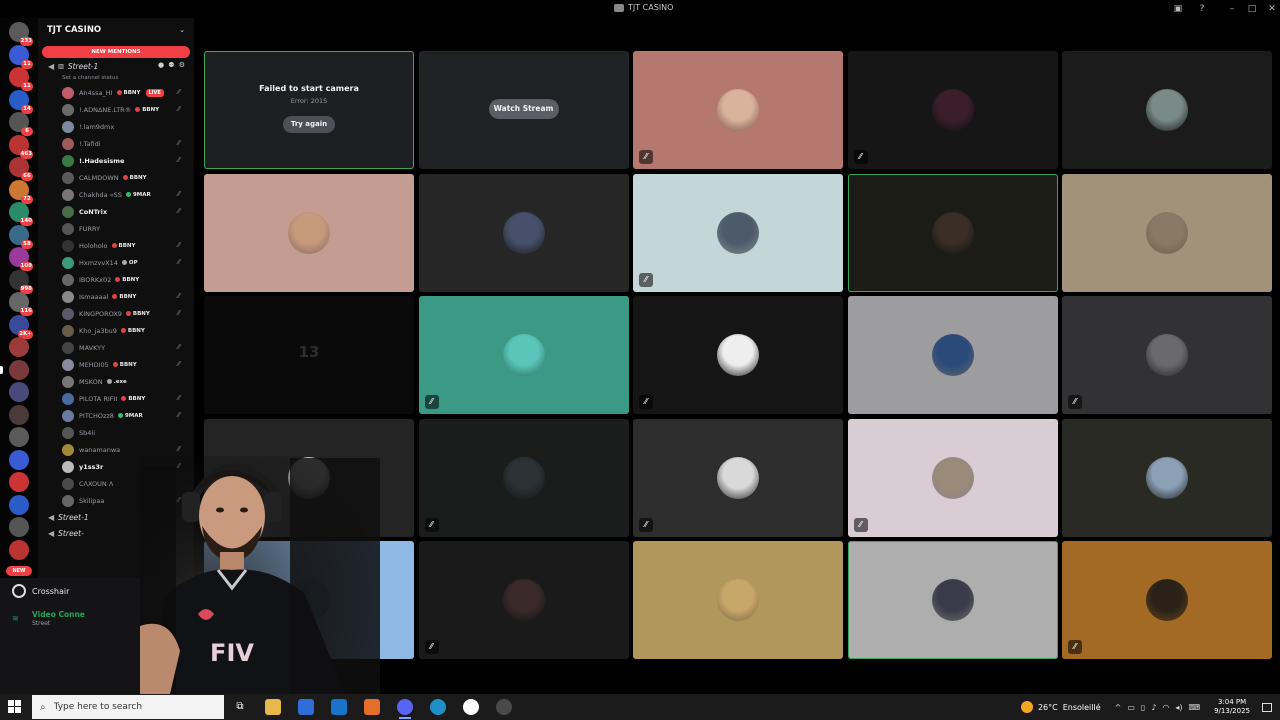 This screenshot has width=1280, height=720. What do you see at coordinates (438, 707) in the screenshot?
I see `edge-icon` at bounding box center [438, 707].